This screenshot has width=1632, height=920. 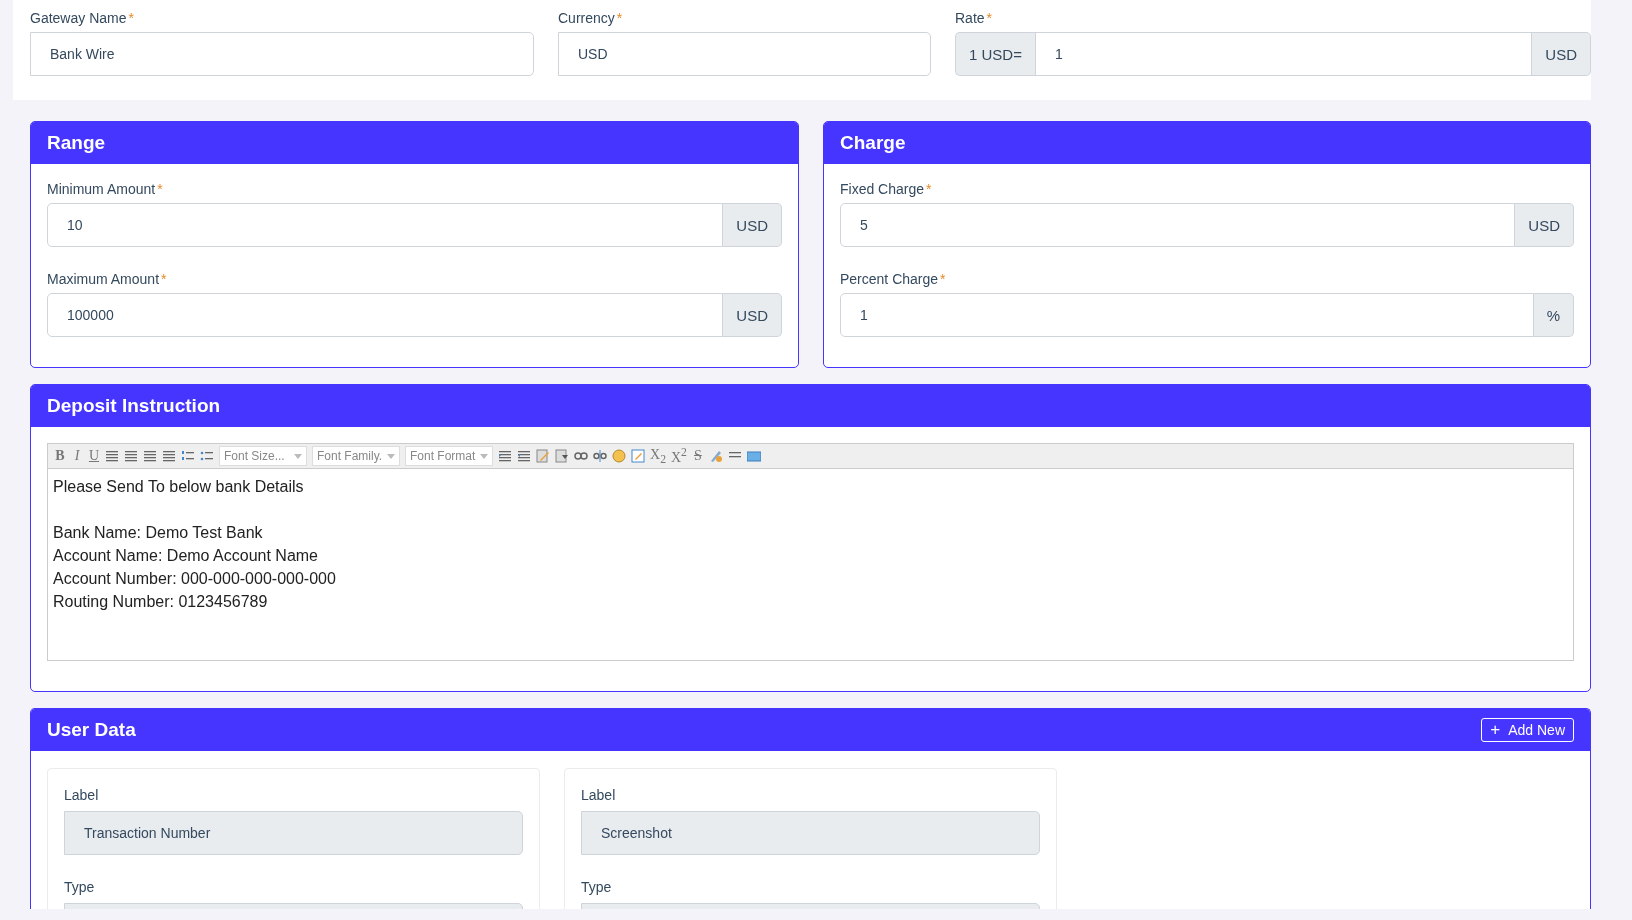 What do you see at coordinates (810, 833) in the screenshot?
I see `input-field: Screenshot` at bounding box center [810, 833].